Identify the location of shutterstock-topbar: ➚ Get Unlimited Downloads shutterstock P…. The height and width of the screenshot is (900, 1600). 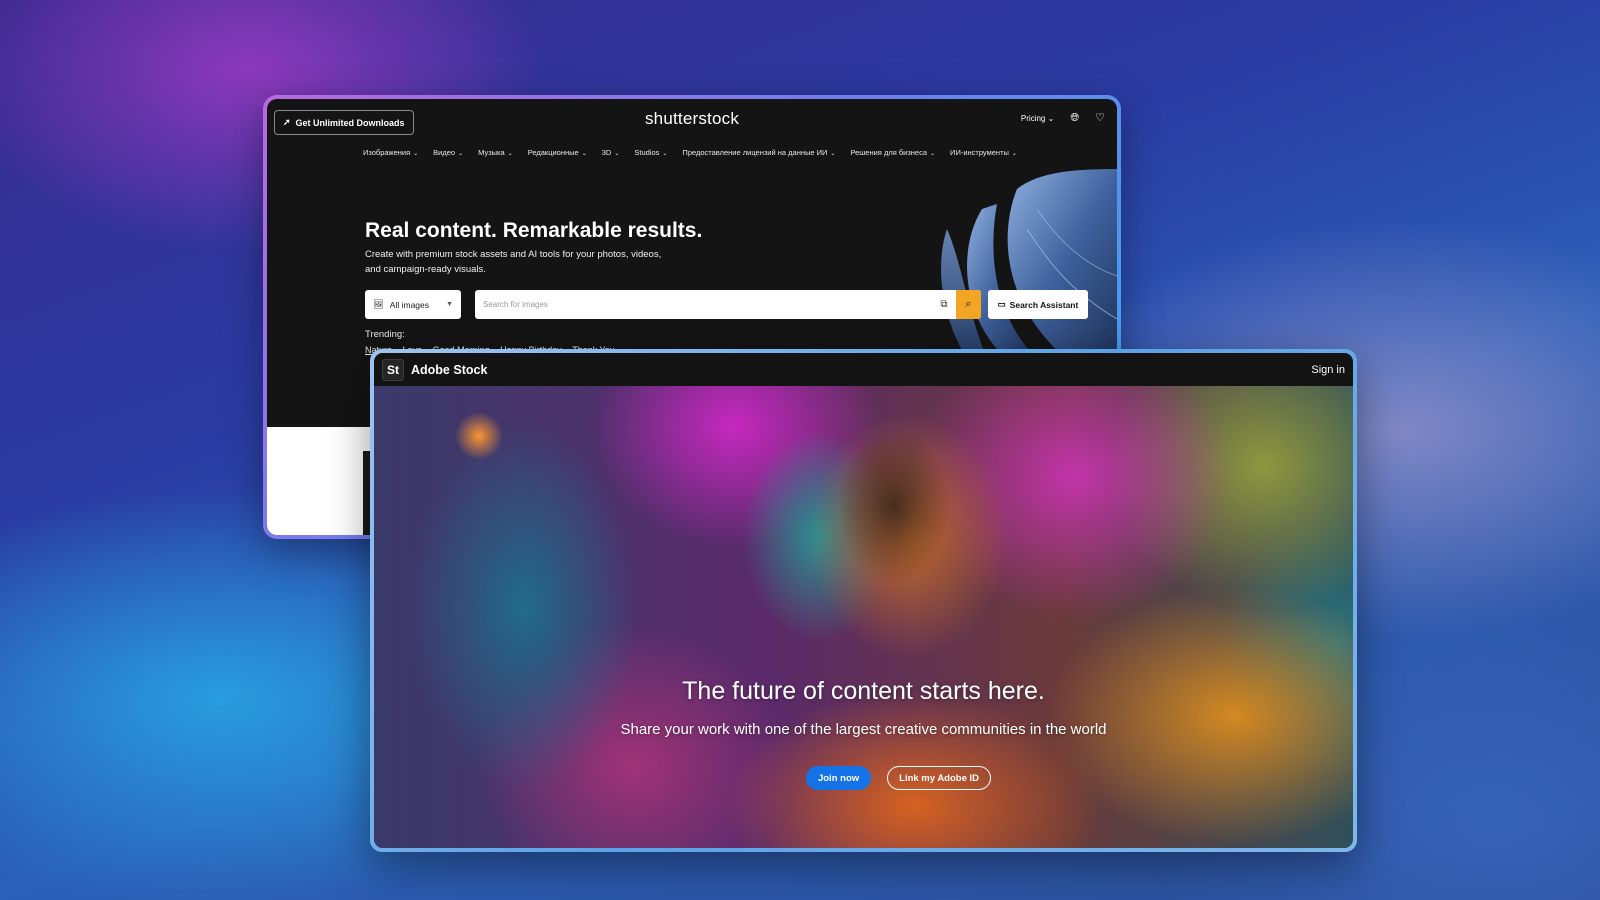
(692, 121).